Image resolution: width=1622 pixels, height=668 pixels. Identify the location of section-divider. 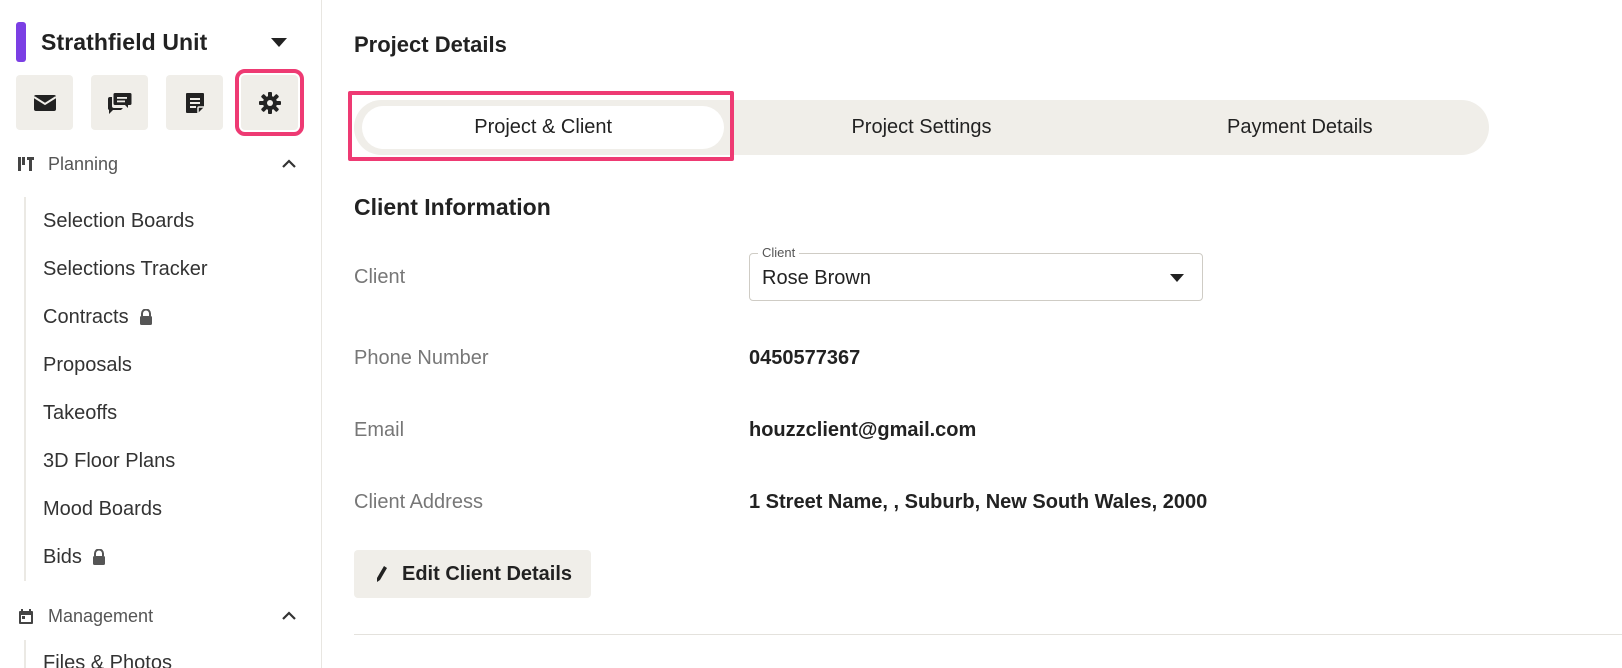
(988, 634).